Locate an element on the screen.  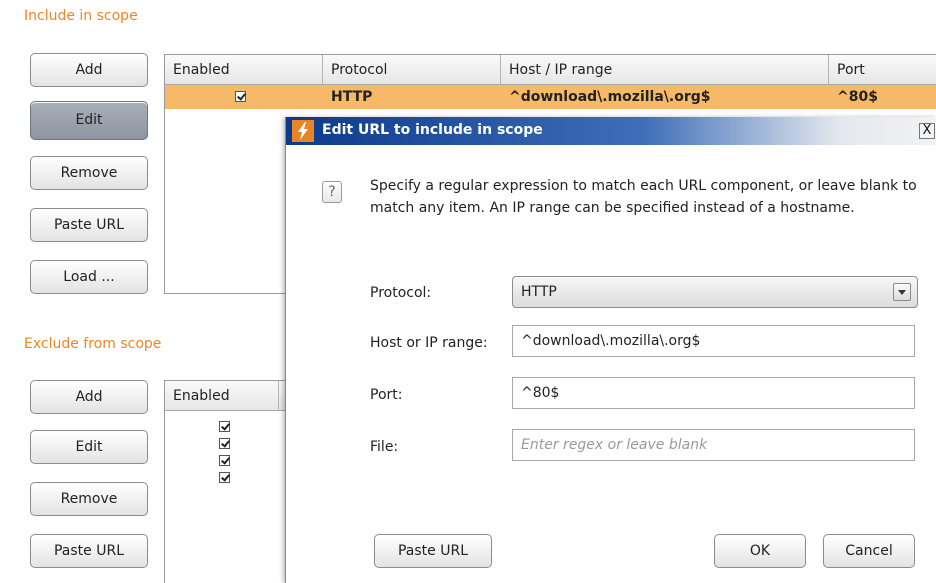
exclude-scope-table: Enabled is located at coordinates (234, 481).